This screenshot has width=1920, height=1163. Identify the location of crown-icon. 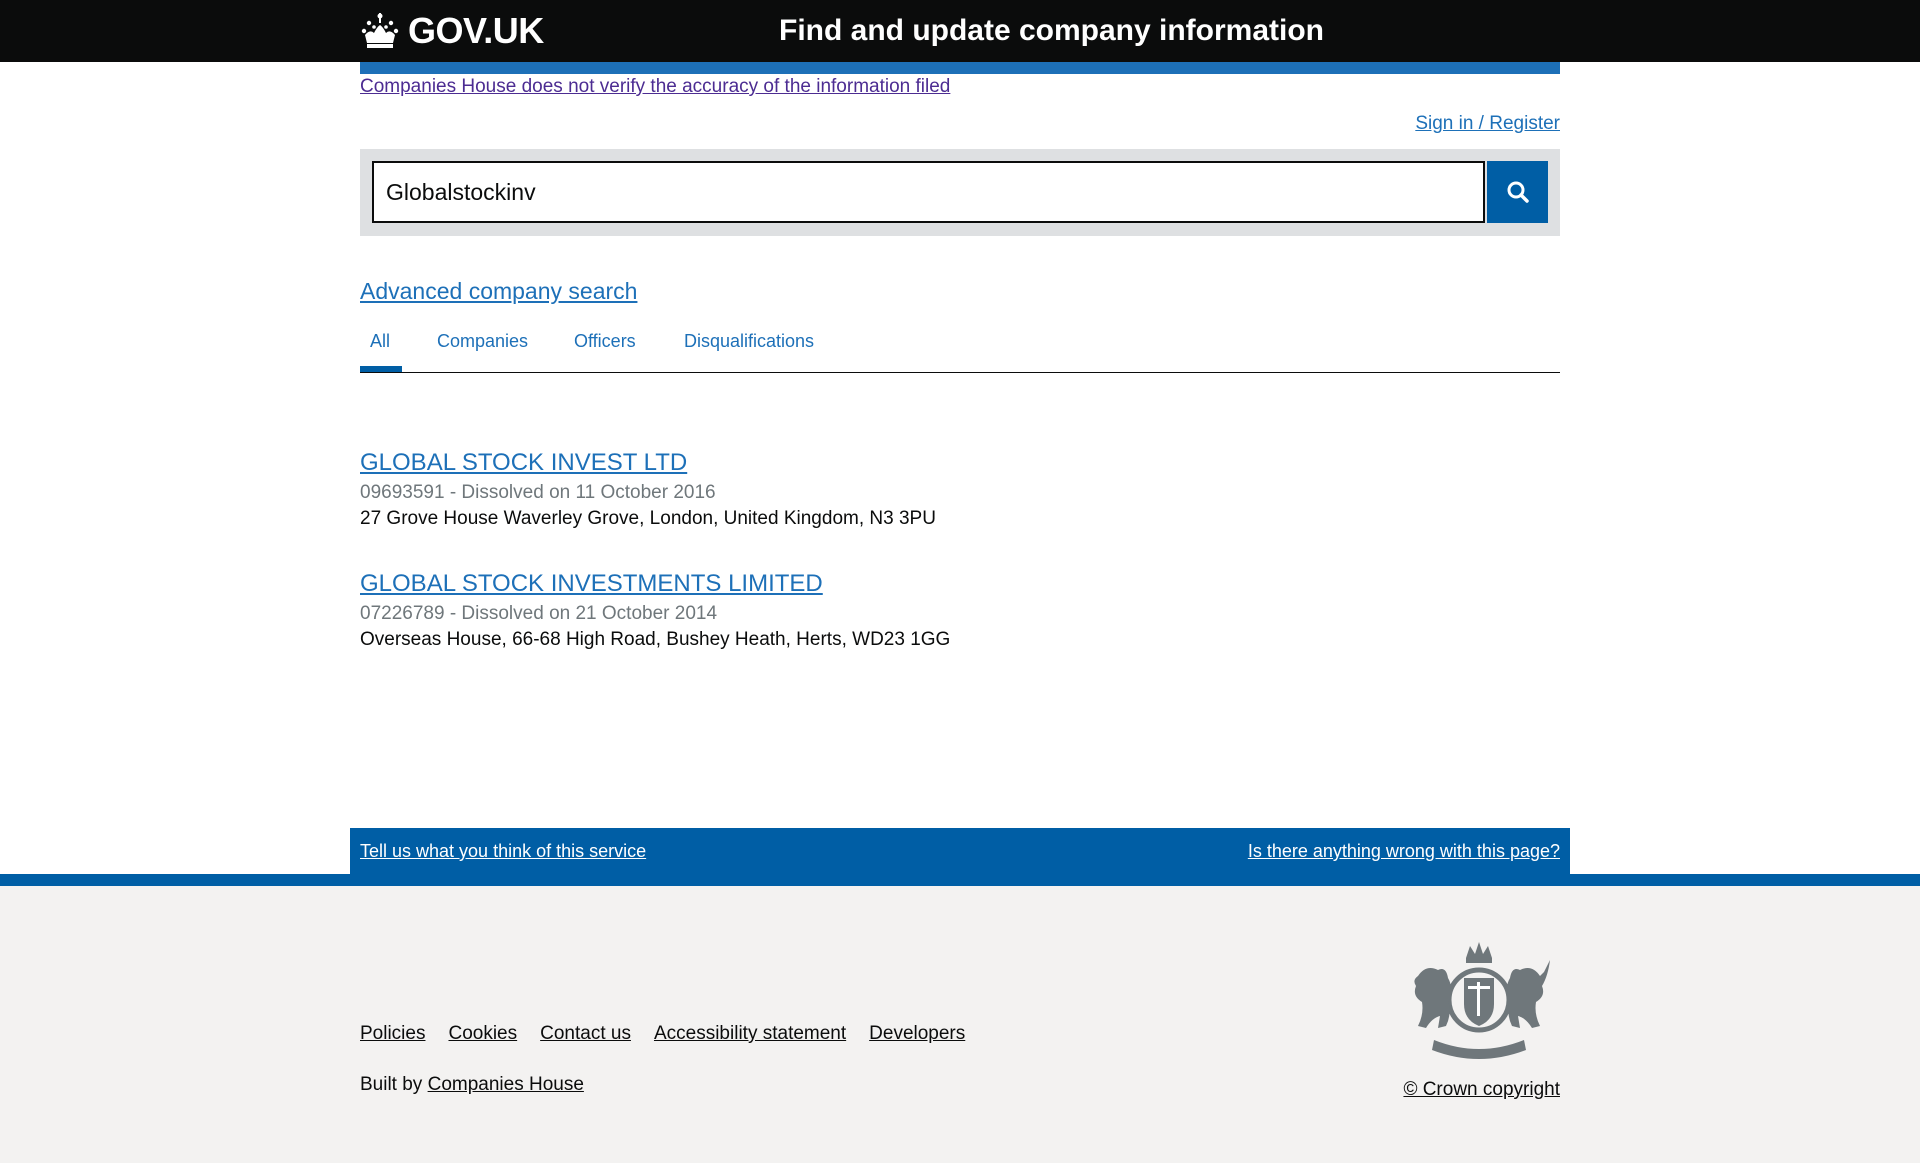
(380, 30).